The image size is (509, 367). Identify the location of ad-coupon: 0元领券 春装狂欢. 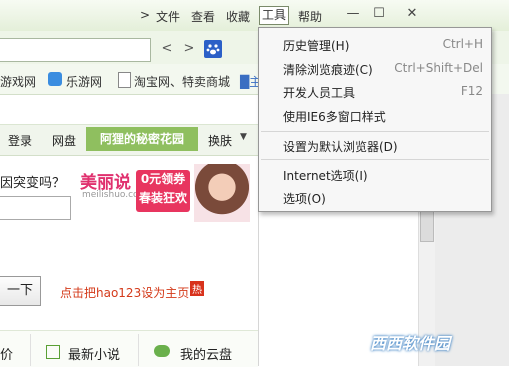
(163, 191).